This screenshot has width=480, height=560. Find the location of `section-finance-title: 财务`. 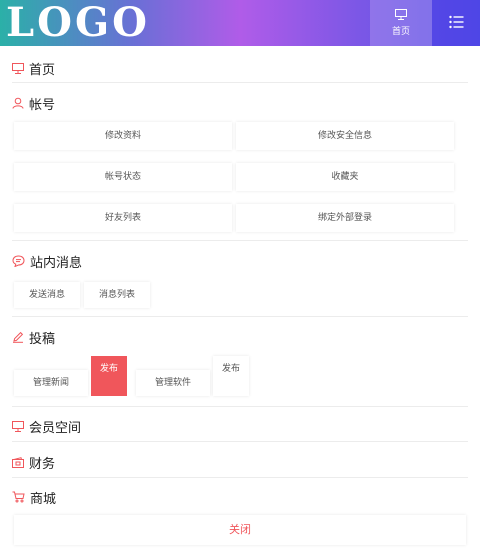

section-finance-title: 财务 is located at coordinates (42, 464).